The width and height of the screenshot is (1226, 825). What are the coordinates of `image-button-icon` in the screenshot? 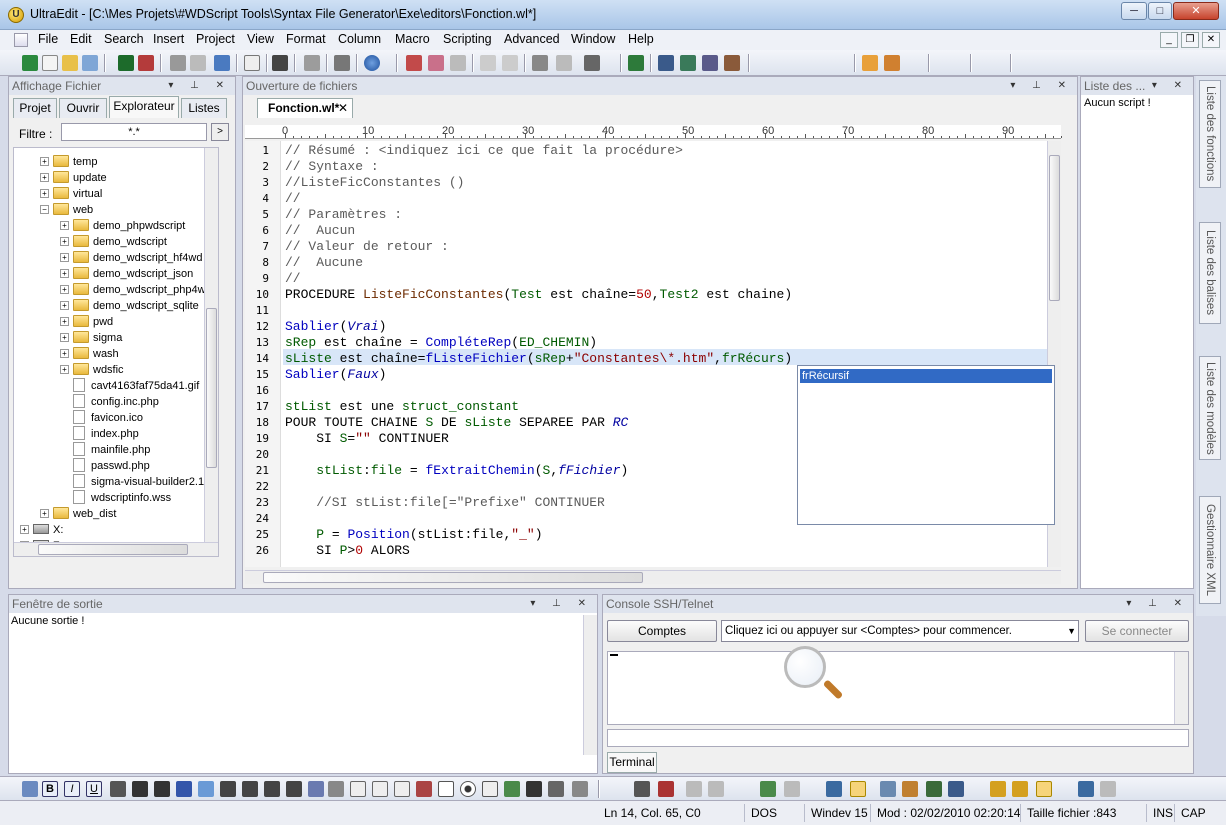 It's located at (424, 789).